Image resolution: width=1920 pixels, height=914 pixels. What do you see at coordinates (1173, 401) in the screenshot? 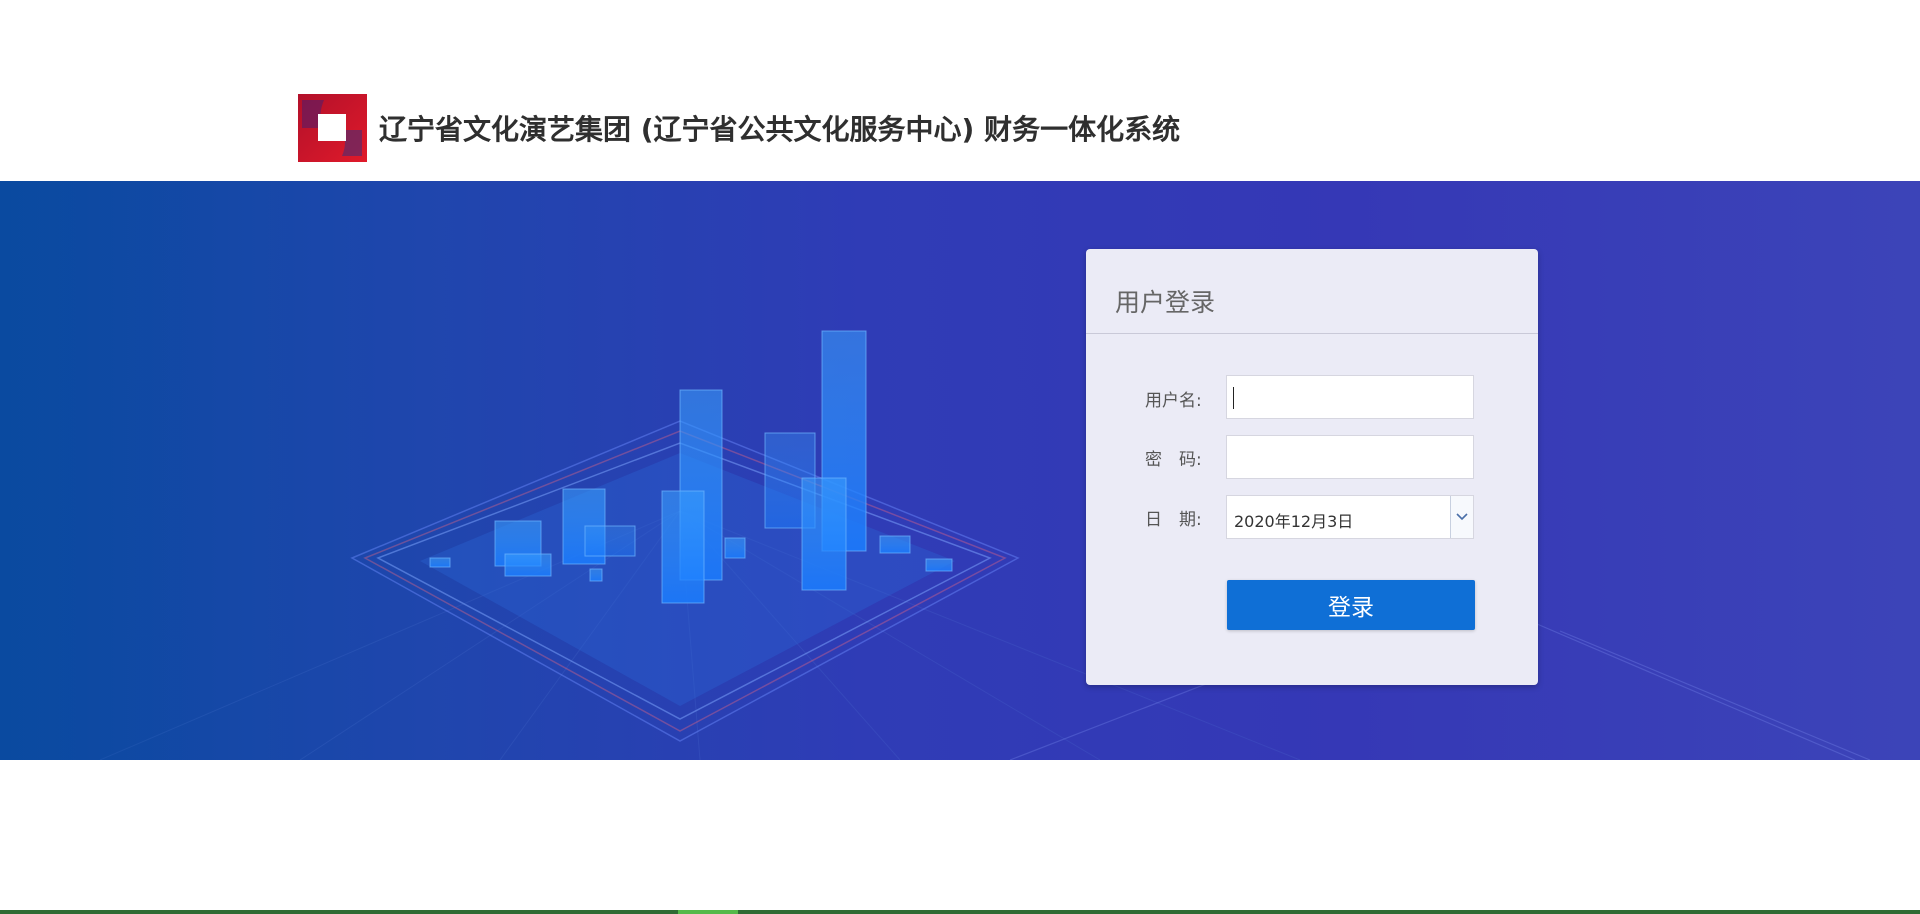
I see `username-label: 用户名:` at bounding box center [1173, 401].